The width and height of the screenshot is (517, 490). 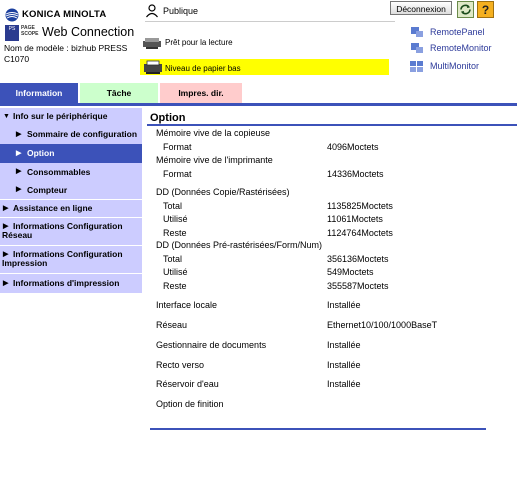 I want to click on finisher-option-label: Option de finition, so click(x=190, y=404).